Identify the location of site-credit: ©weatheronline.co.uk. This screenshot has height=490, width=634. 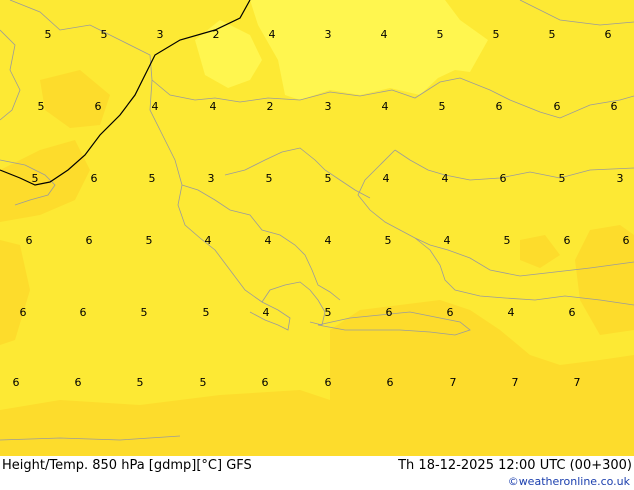
(569, 481).